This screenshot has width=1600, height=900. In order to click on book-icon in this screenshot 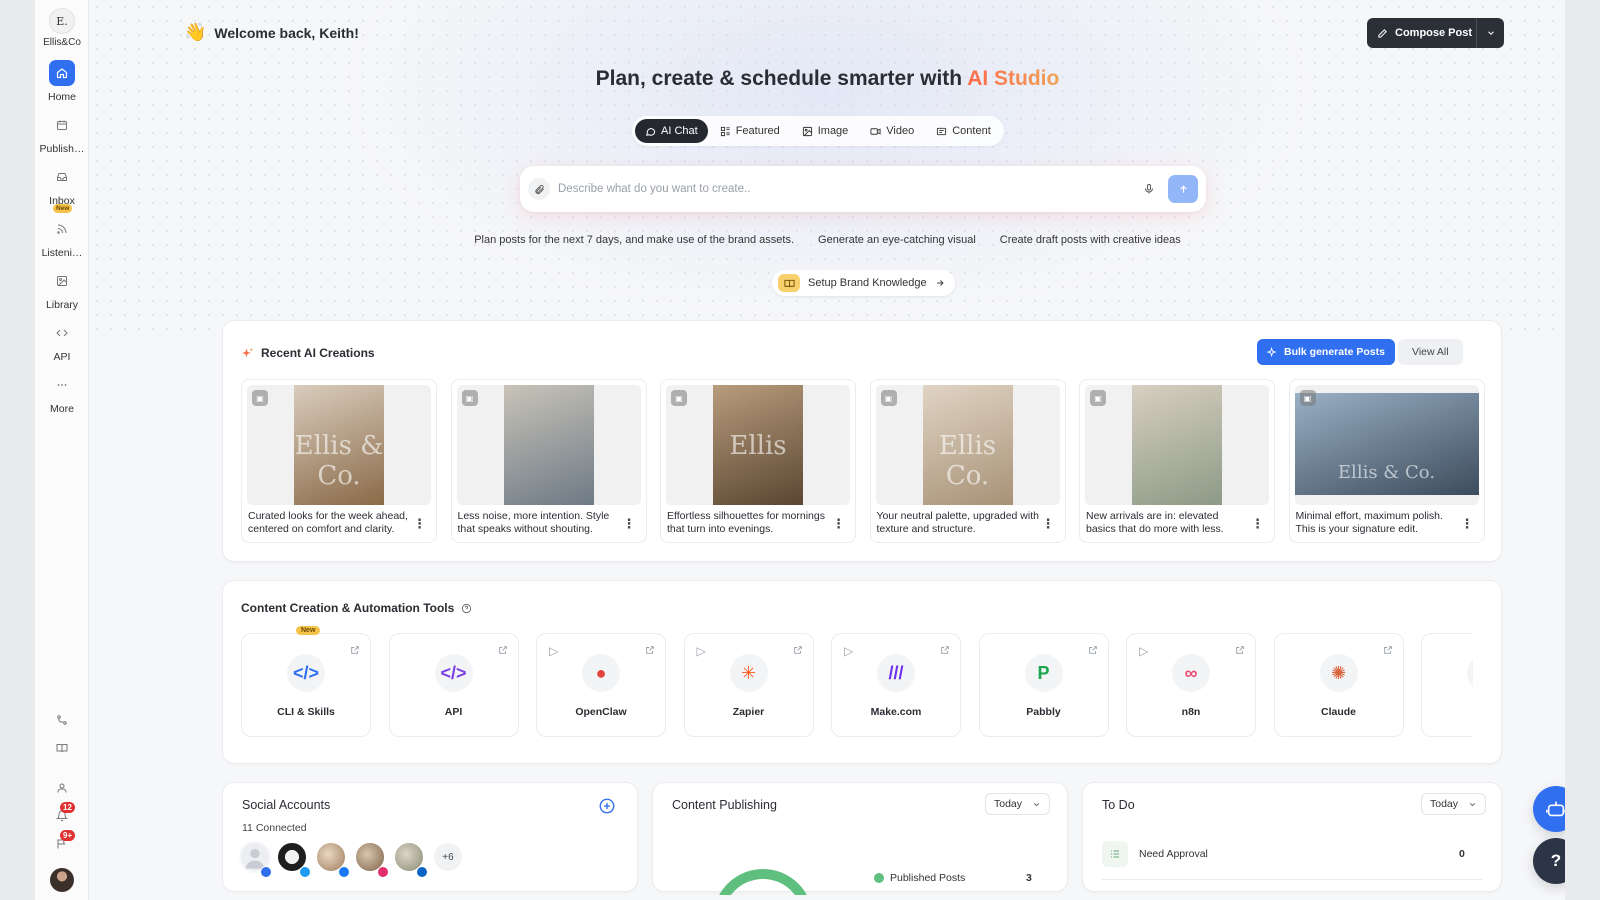, I will do `click(62, 748)`.